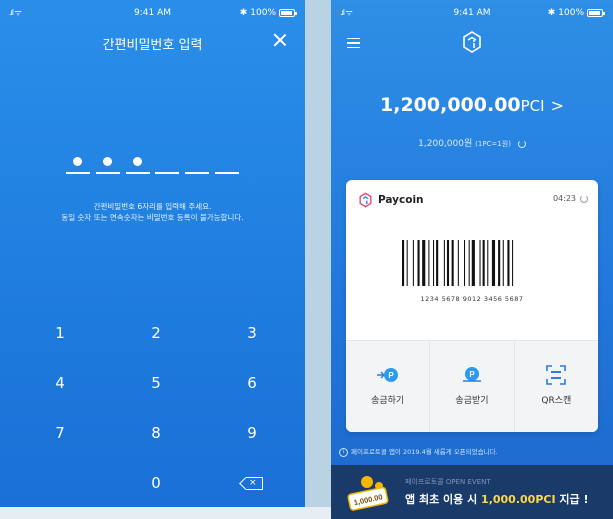 The width and height of the screenshot is (613, 519). What do you see at coordinates (493, 144) in the screenshot?
I see `krw-rate: (1PC=1원)` at bounding box center [493, 144].